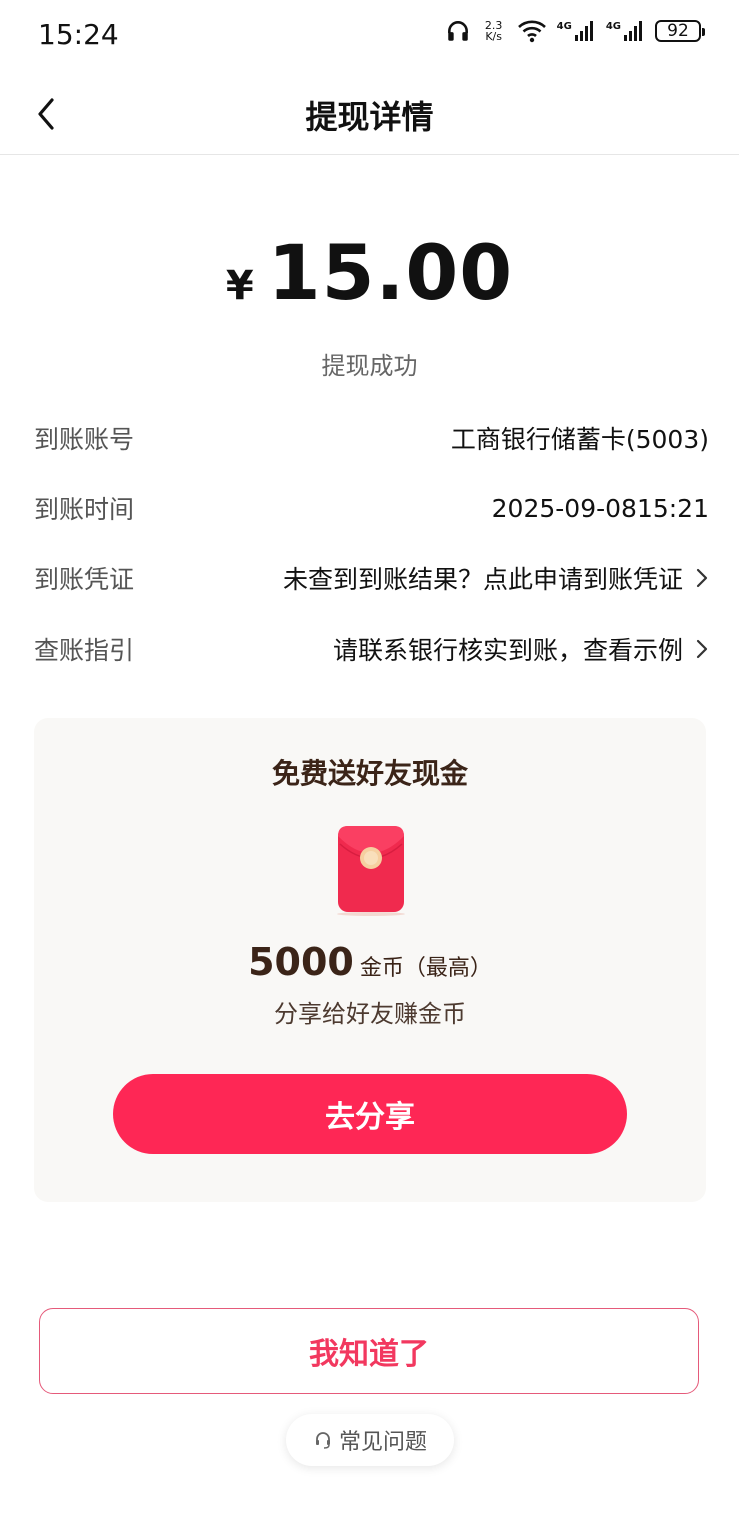 This screenshot has width=739, height=1536. I want to click on network-speed-unit: K/s, so click(493, 36).